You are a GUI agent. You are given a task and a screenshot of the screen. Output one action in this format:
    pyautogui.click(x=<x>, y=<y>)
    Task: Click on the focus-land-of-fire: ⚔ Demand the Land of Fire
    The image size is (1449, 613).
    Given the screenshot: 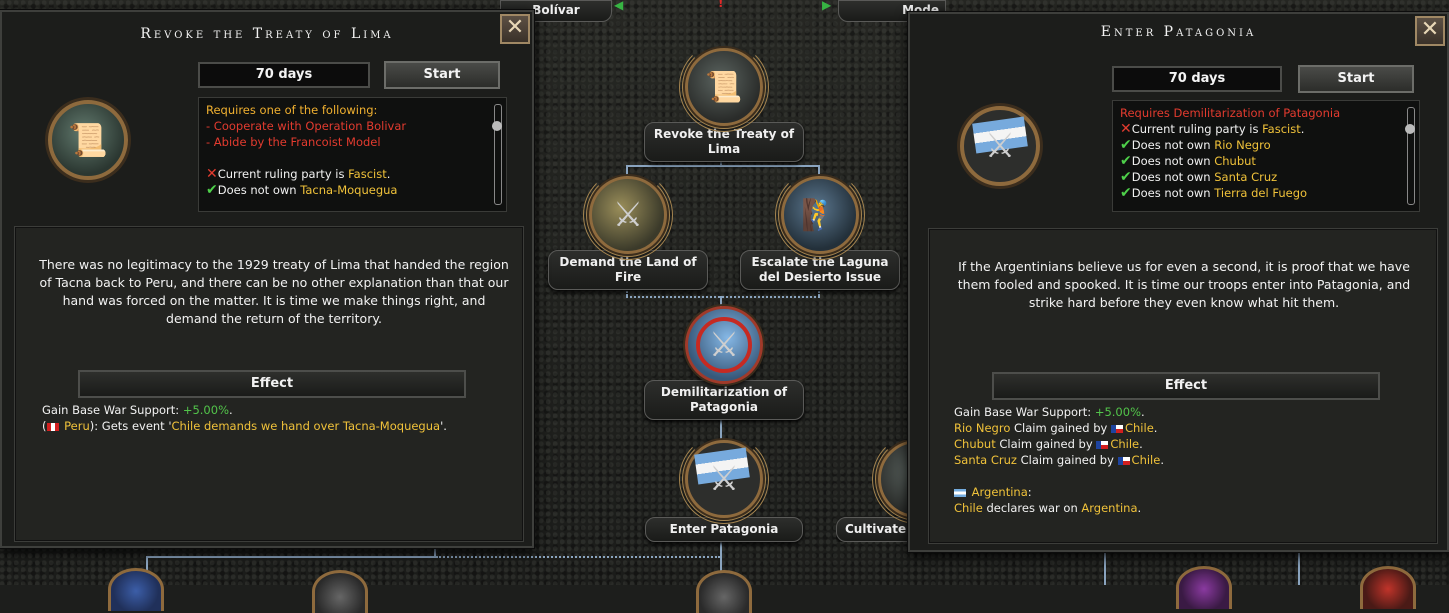 What is the action you would take?
    pyautogui.click(x=628, y=230)
    